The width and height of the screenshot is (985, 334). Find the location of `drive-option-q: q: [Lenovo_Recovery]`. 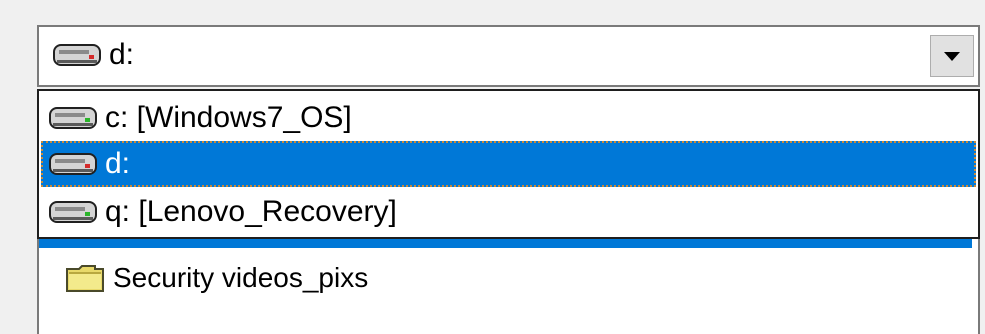

drive-option-q: q: [Lenovo_Recovery] is located at coordinates (508, 212).